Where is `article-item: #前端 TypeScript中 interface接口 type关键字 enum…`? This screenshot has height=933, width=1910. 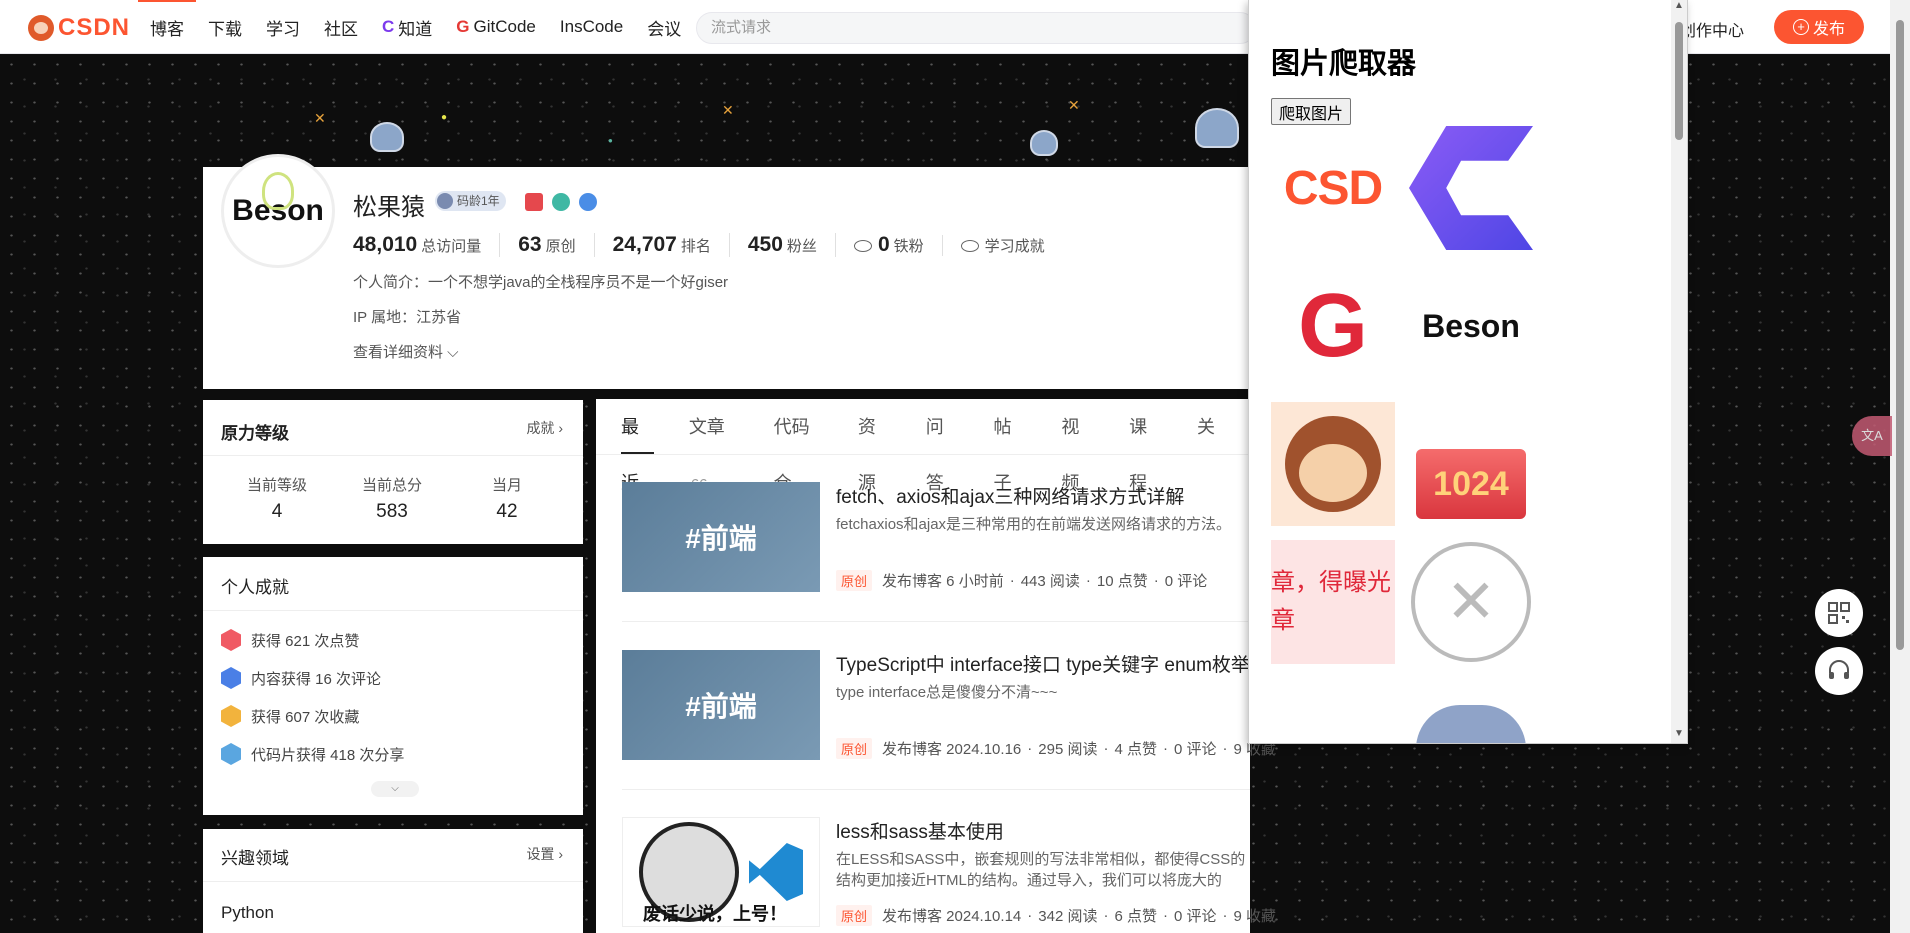
article-item: #前端 TypeScript中 interface接口 type关键字 enum… is located at coordinates (949, 705).